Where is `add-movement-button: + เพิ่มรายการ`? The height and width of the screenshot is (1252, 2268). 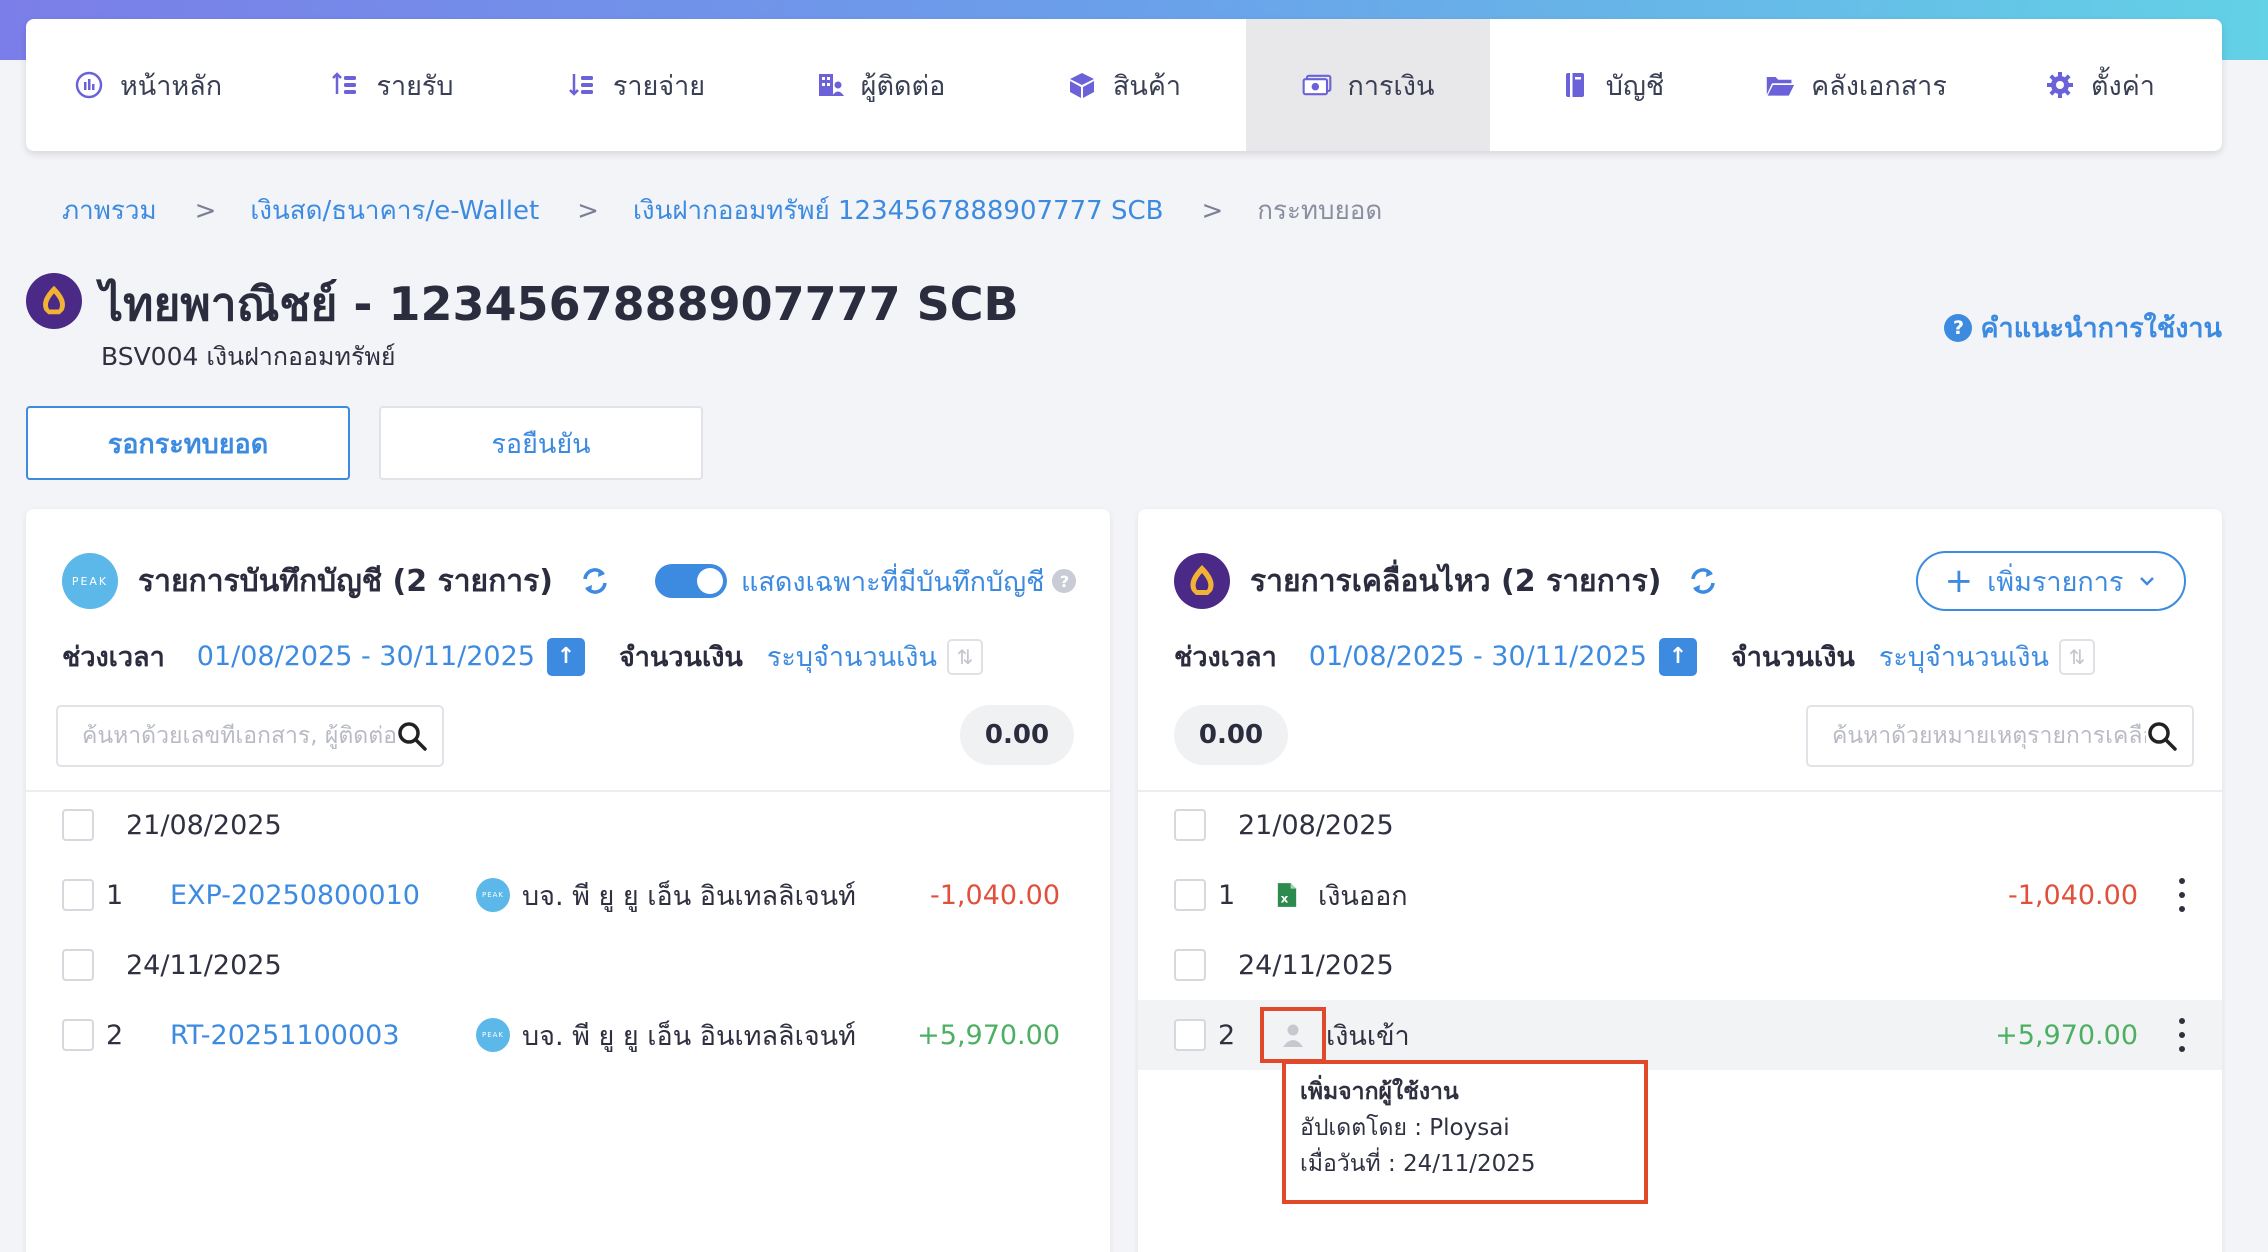
add-movement-button: + เพิ่มรายการ is located at coordinates (2051, 581).